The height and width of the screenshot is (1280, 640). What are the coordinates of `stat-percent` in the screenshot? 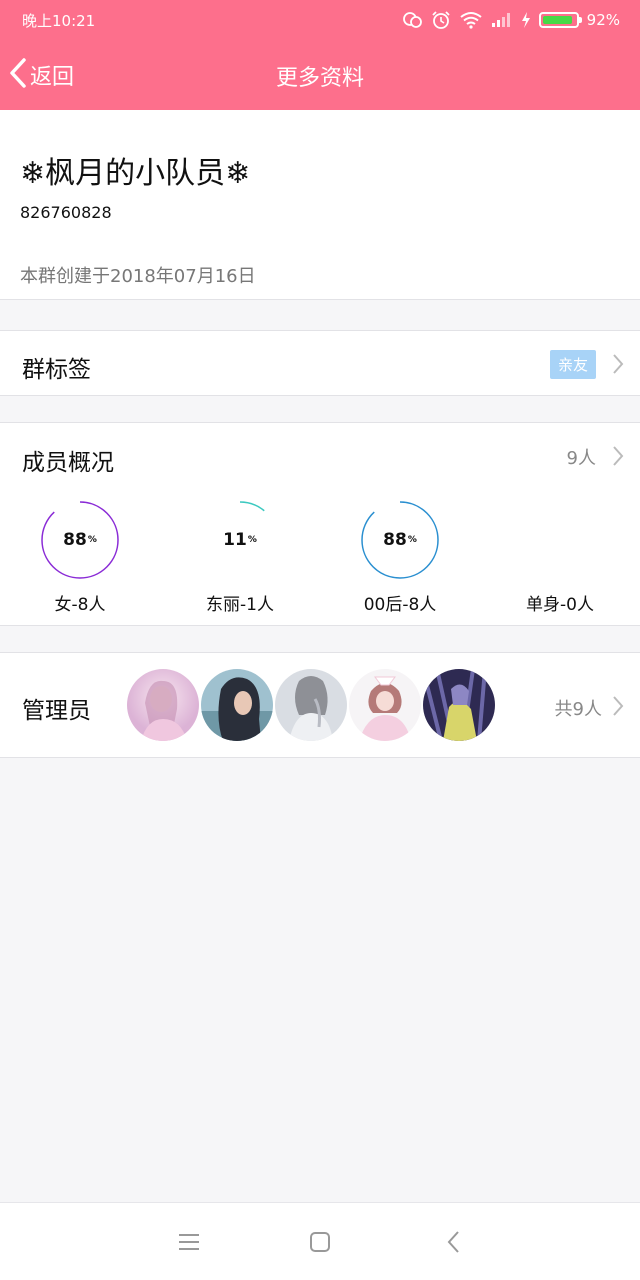 It's located at (560, 540).